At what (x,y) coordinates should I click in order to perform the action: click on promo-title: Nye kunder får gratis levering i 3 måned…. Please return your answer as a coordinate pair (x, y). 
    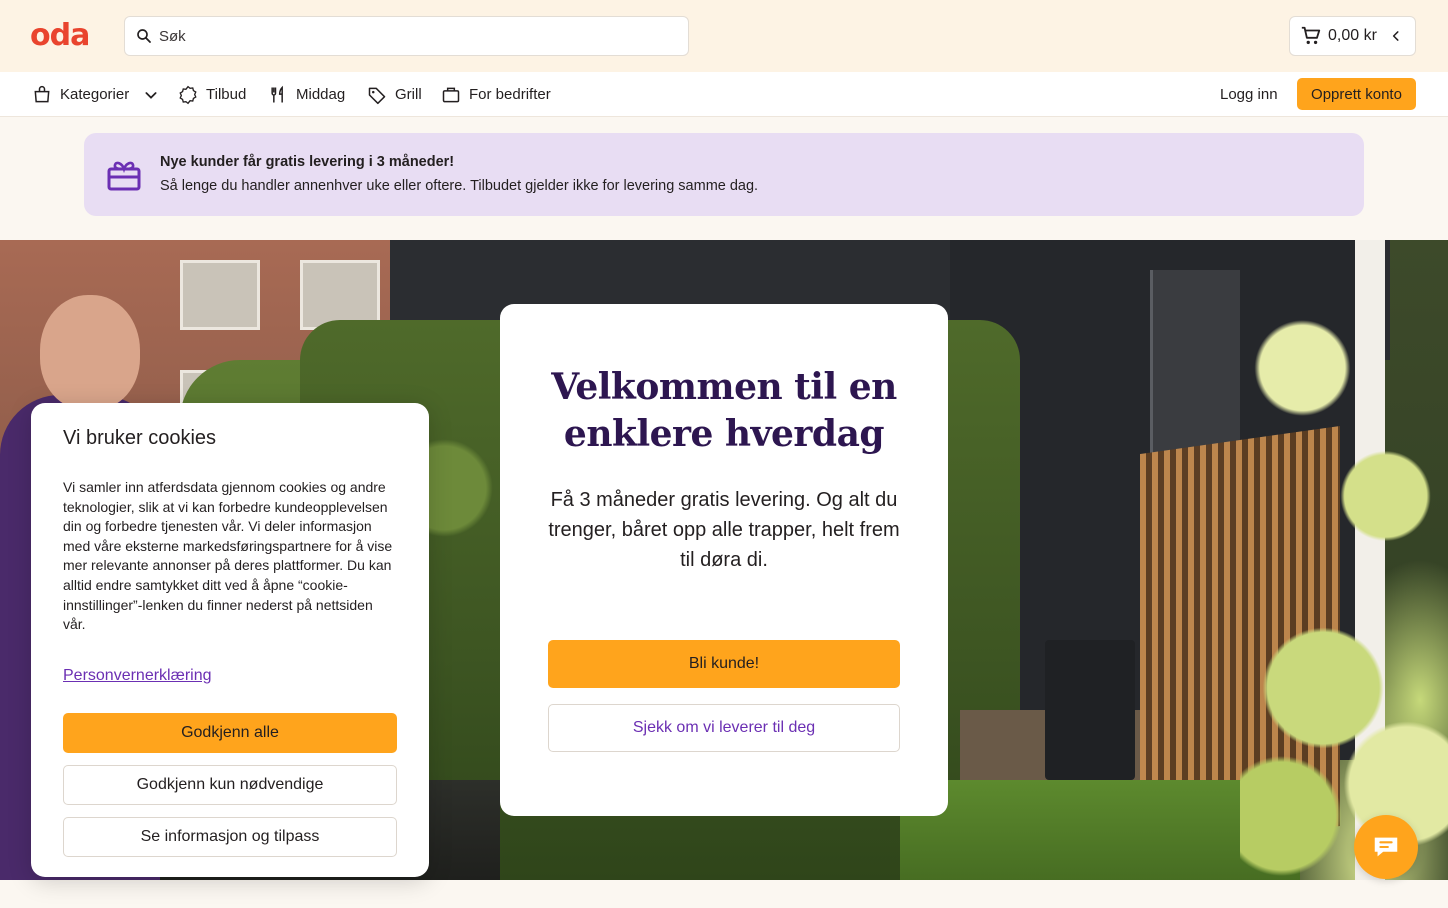
    Looking at the image, I should click on (307, 162).